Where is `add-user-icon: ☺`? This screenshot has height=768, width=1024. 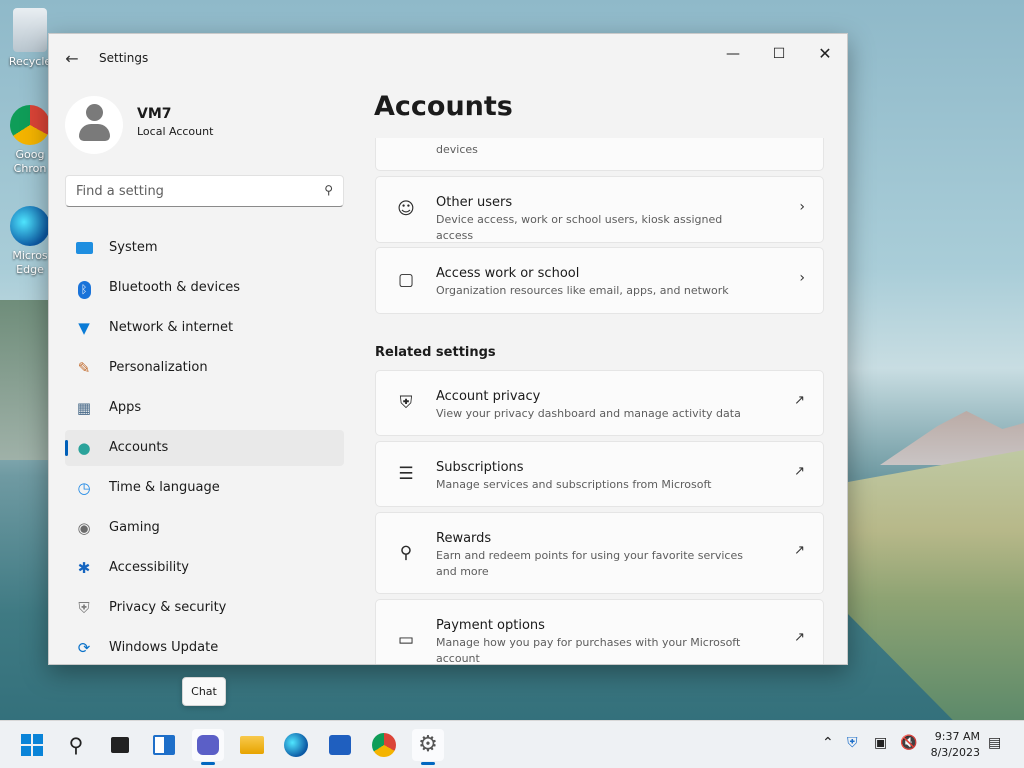
add-user-icon: ☺ is located at coordinates (406, 209).